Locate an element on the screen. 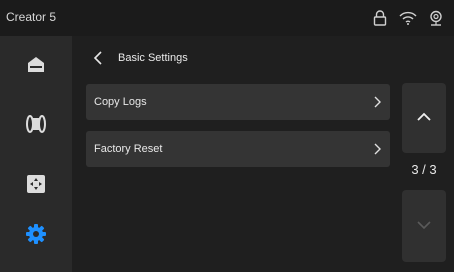 This screenshot has height=272, width=454. status-icons is located at coordinates (406, 18).